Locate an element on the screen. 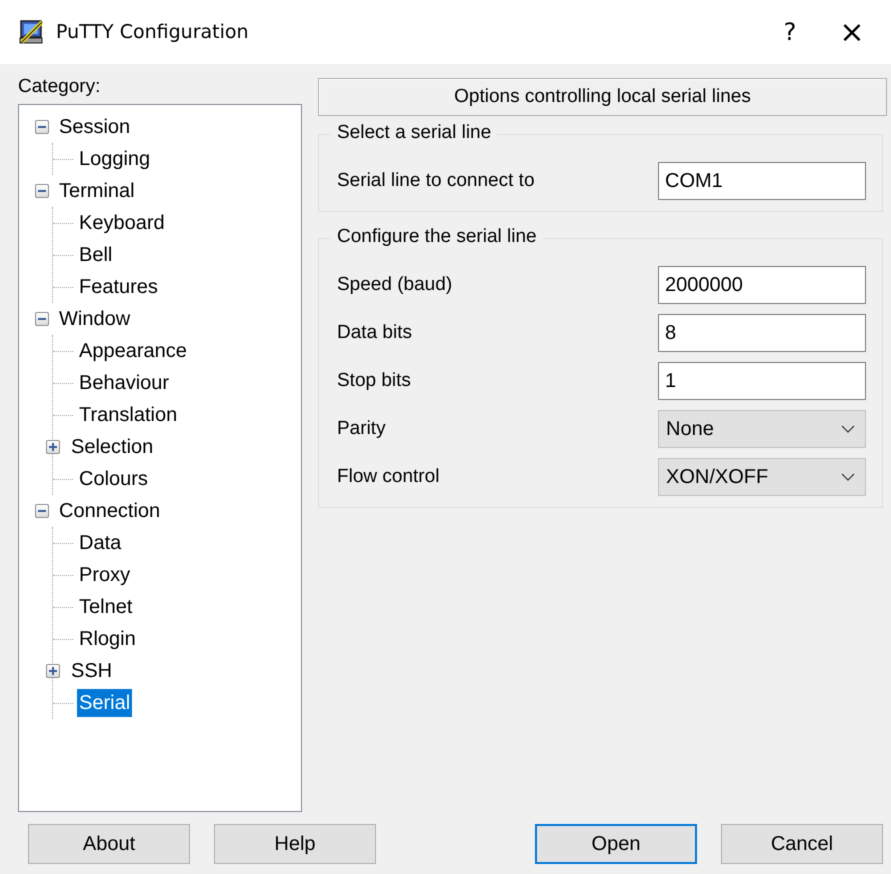  dropdown: XON/XOFF is located at coordinates (762, 477).